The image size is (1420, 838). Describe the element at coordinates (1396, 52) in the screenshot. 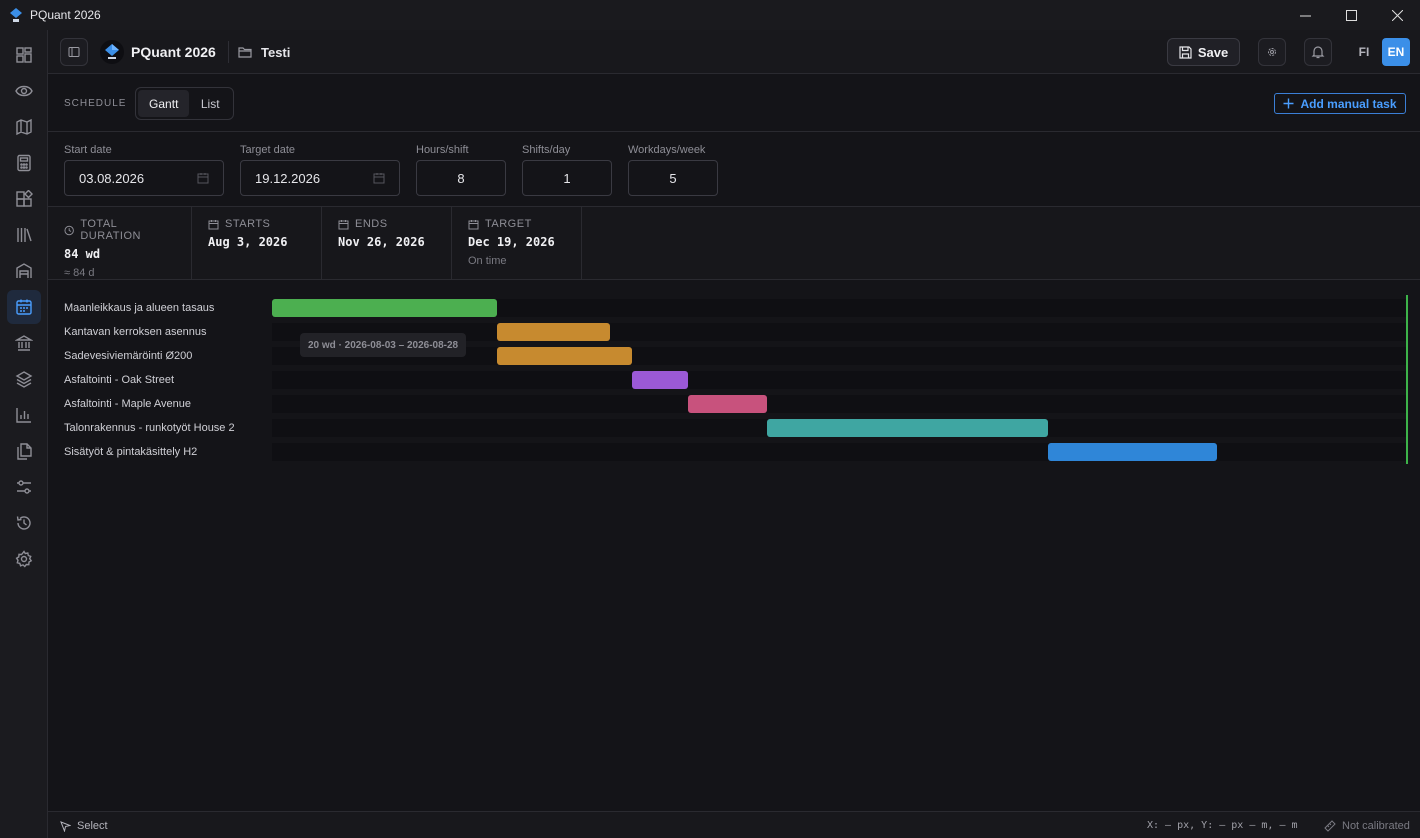

I see `language-en-button: EN` at that location.